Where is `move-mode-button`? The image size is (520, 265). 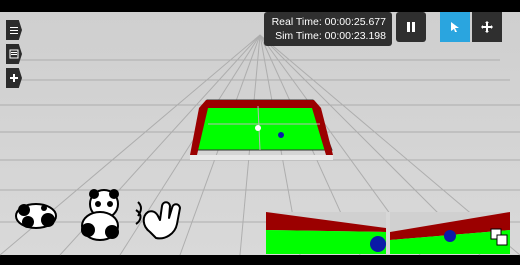 move-mode-button is located at coordinates (487, 27).